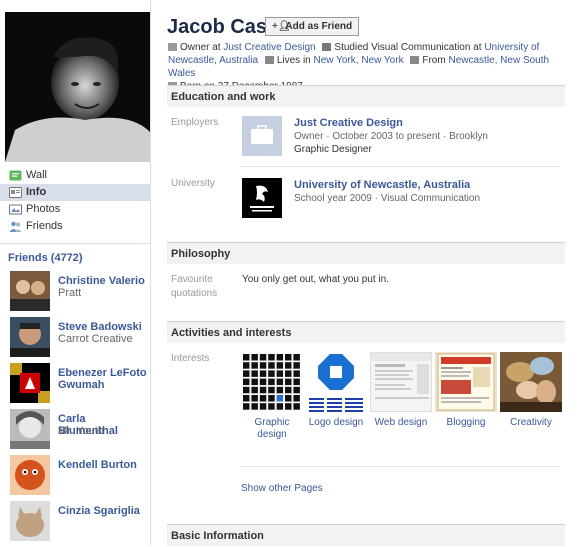  Describe the element at coordinates (43, 209) in the screenshot. I see `nav-label: Photos` at that location.